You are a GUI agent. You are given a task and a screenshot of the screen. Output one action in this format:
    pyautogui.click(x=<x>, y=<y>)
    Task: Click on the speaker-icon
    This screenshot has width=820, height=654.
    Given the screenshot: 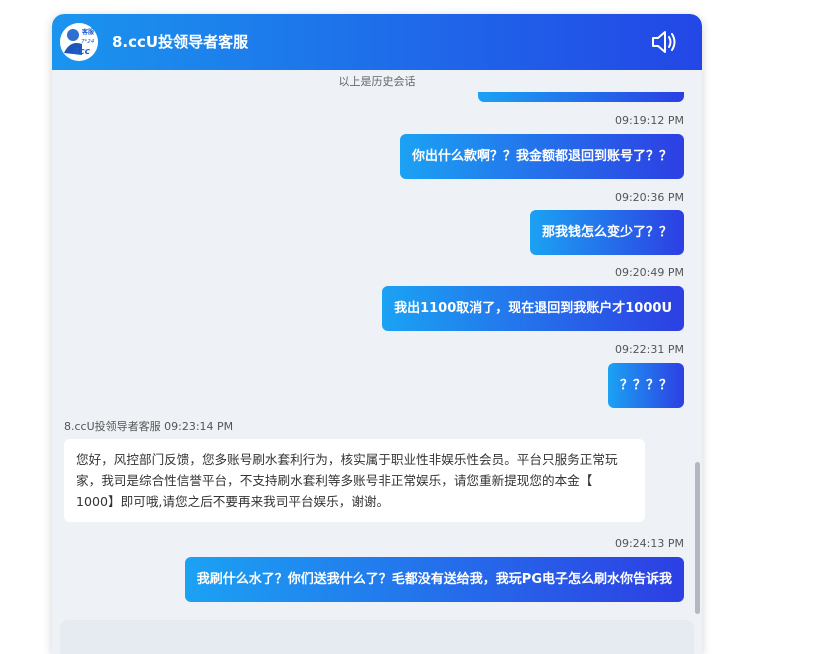 What is the action you would take?
    pyautogui.click(x=664, y=42)
    